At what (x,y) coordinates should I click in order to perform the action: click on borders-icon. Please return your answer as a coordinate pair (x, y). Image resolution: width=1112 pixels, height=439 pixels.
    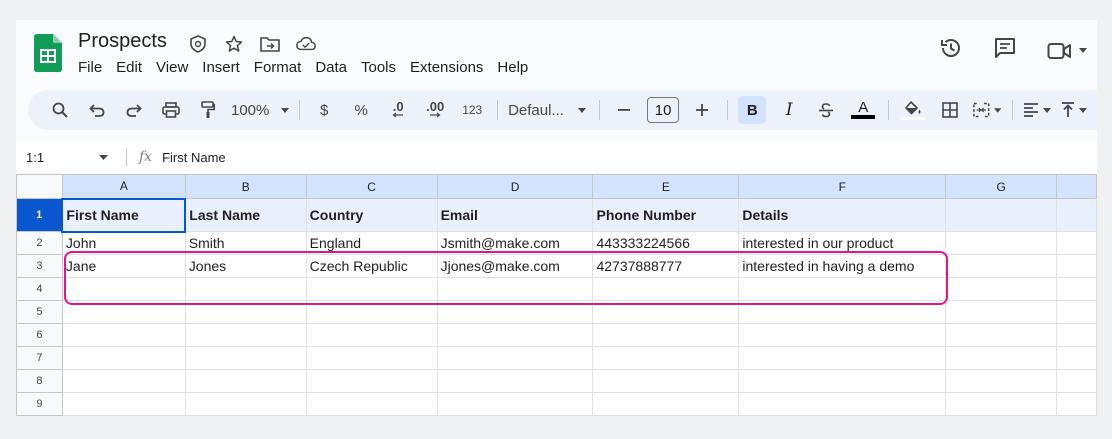
    Looking at the image, I should click on (950, 110).